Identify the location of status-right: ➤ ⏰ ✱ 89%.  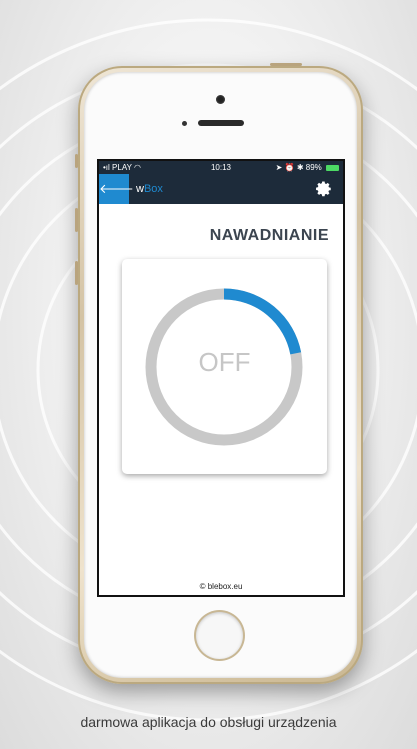
(307, 167).